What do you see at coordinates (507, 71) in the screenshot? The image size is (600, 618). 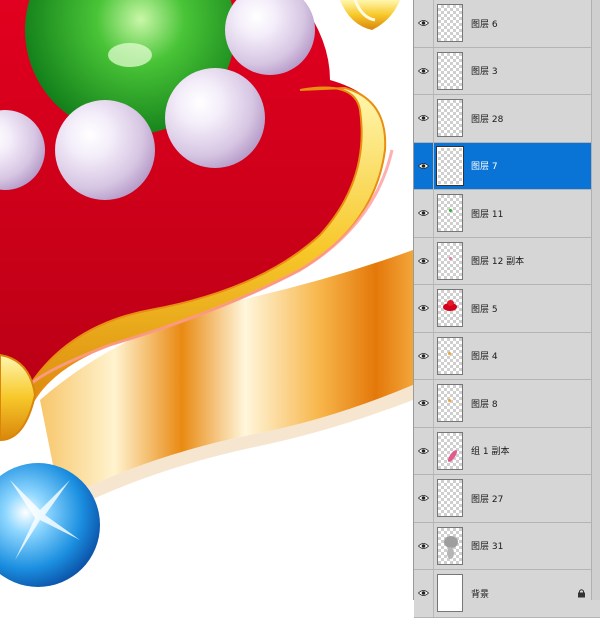 I see `layer-row-1: 图层 3` at bounding box center [507, 71].